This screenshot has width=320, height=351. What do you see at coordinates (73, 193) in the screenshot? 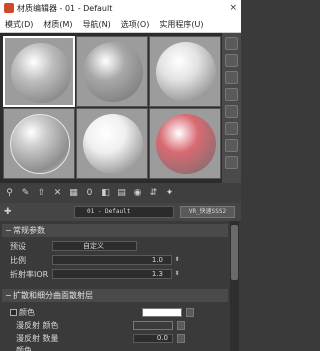
I see `make-copy-icon: ▦` at bounding box center [73, 193].